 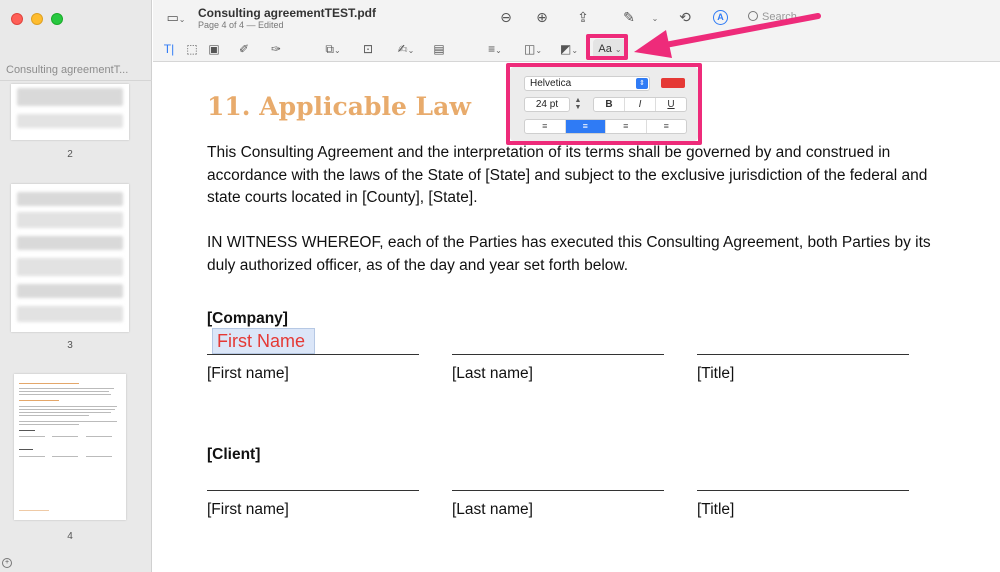 I want to click on client-title-line, so click(x=803, y=490).